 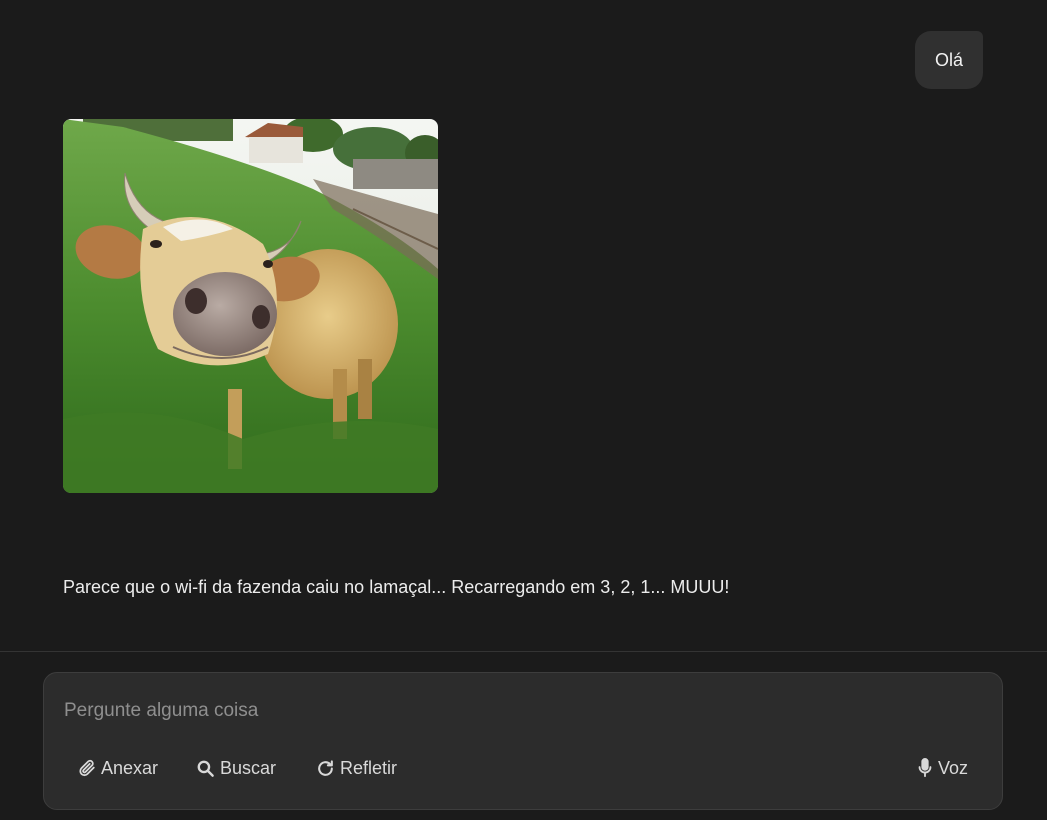 I want to click on composer-divider, so click(x=523, y=651).